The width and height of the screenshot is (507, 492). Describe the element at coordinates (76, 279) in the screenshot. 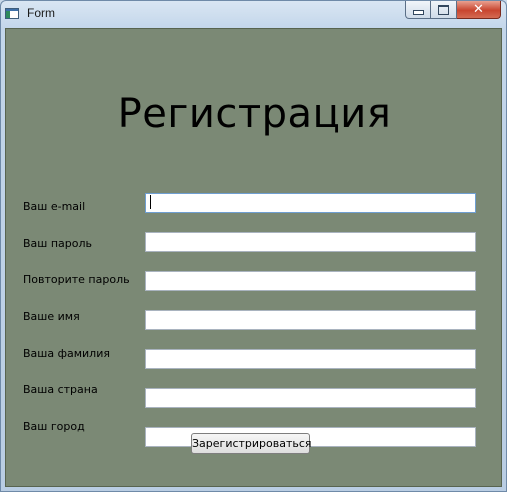

I see `password-repeat-label: Повторите пароль` at that location.